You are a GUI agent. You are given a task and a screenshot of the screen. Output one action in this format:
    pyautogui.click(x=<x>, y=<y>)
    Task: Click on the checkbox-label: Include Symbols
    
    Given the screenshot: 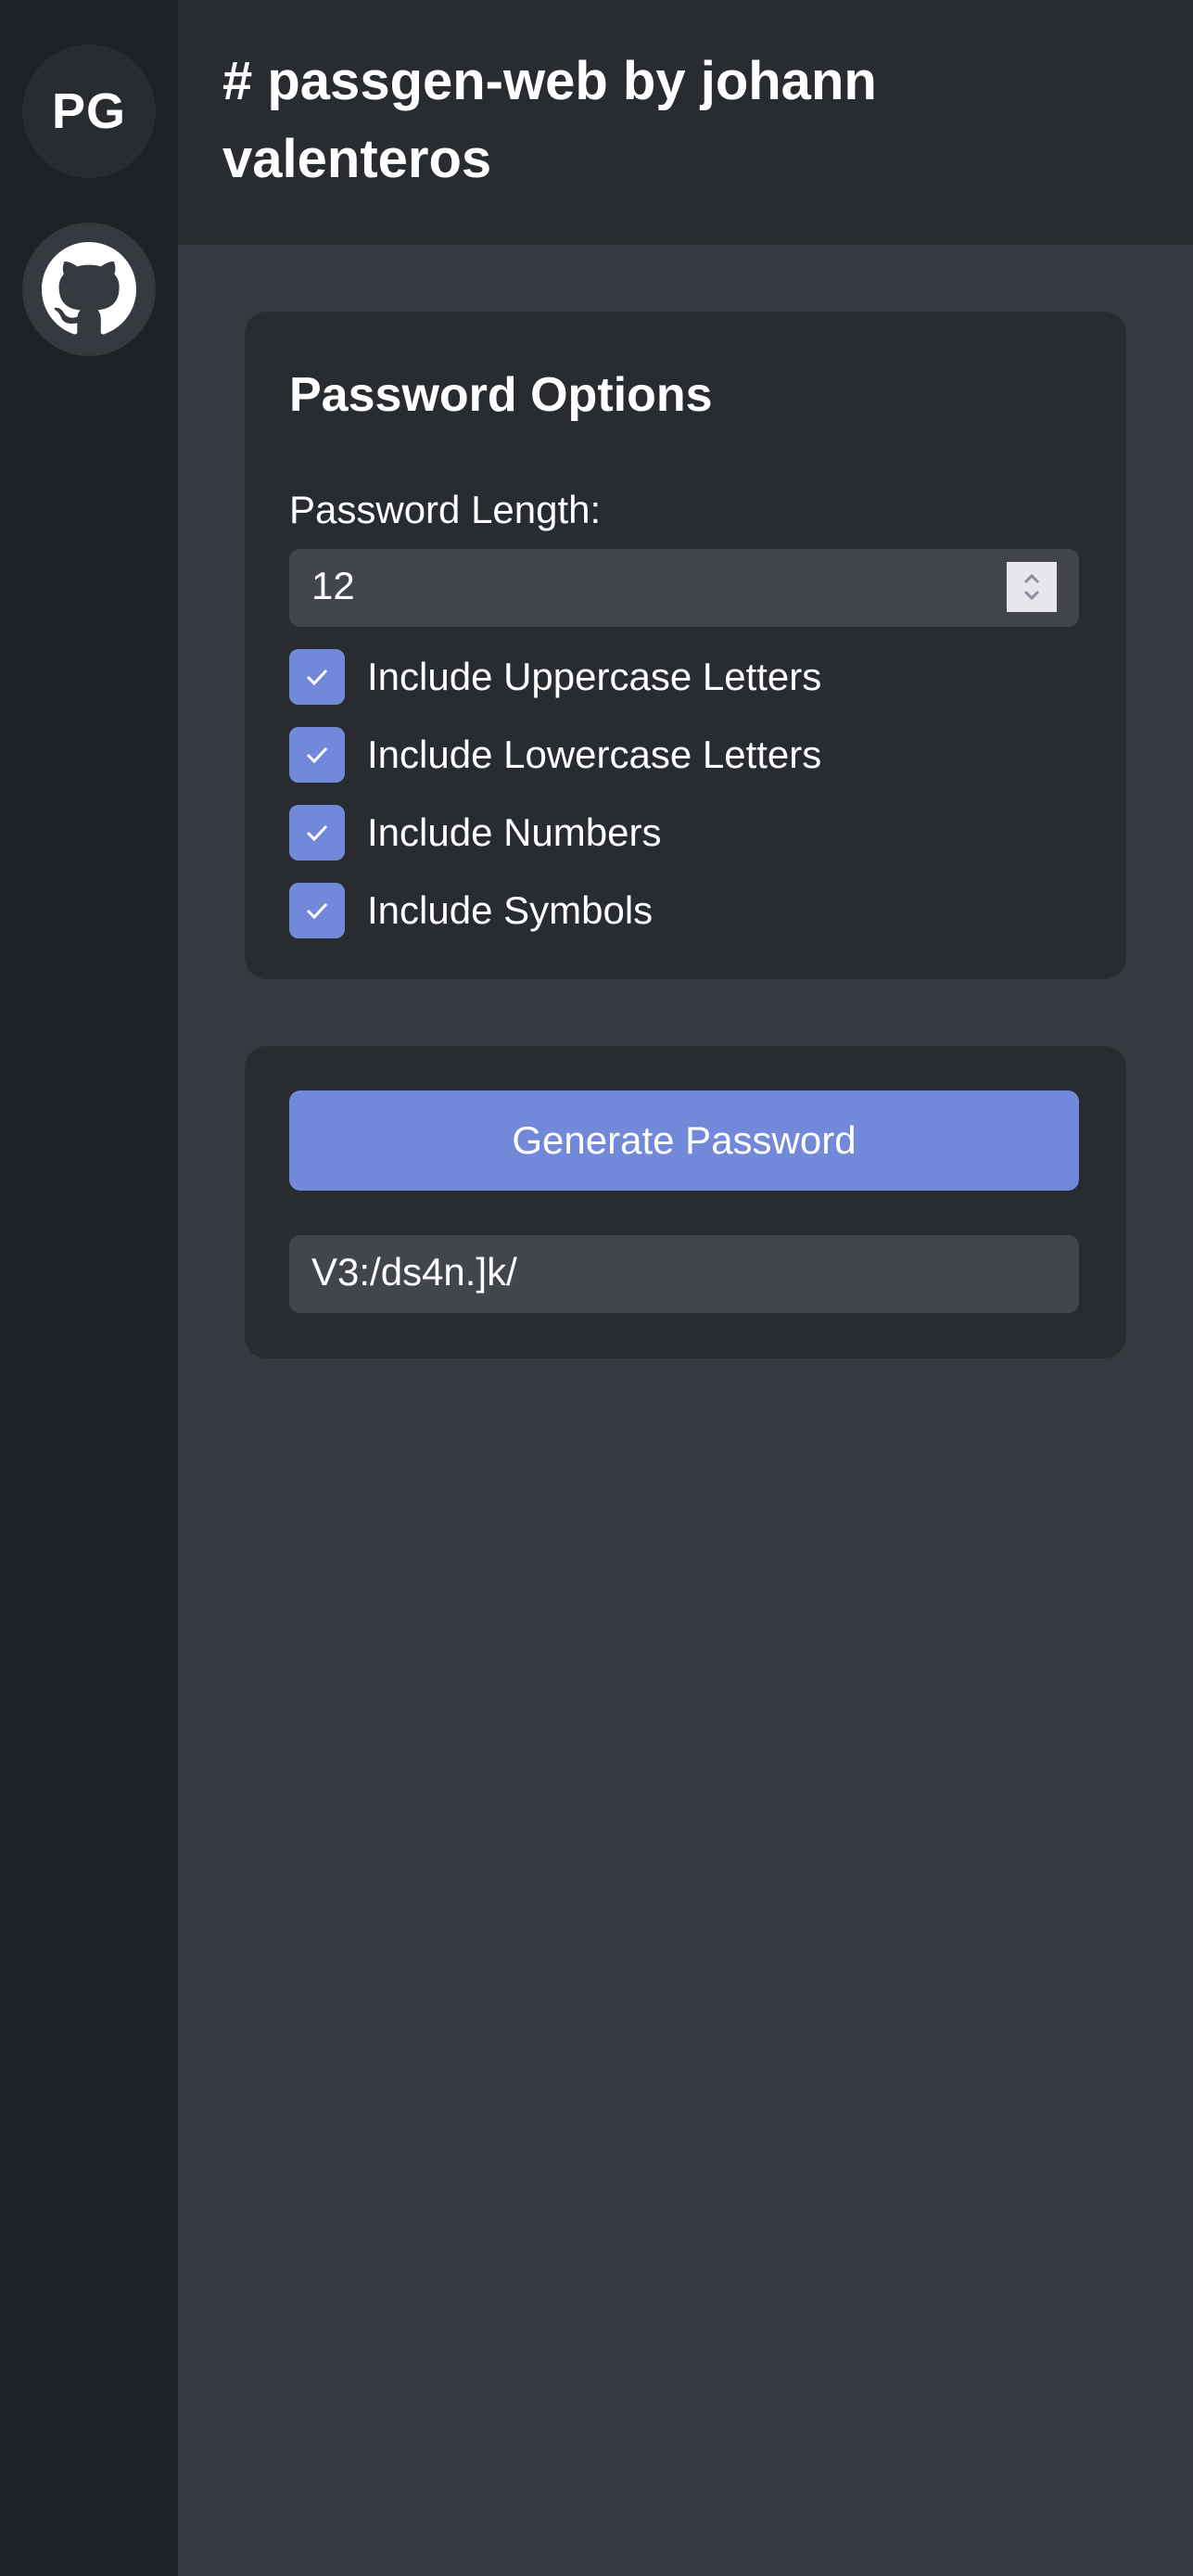 What is the action you would take?
    pyautogui.click(x=510, y=910)
    